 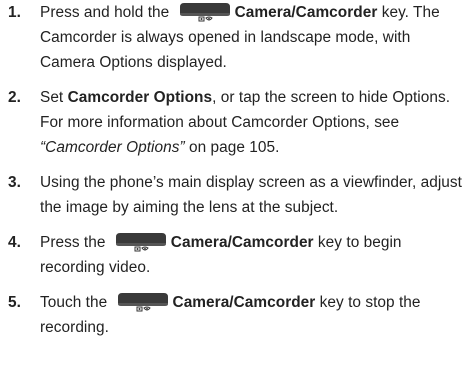 I want to click on step-number: 3., so click(x=14, y=182).